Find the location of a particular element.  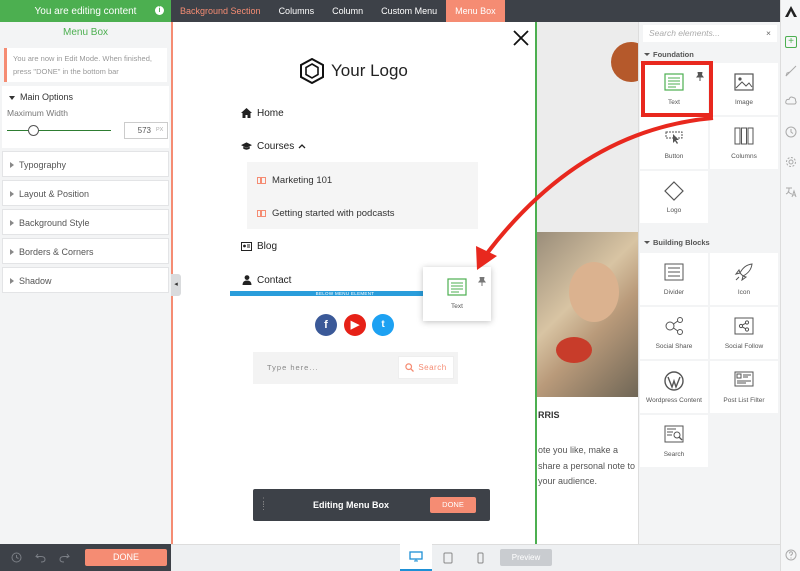

section-background-style: Background Style is located at coordinates (85, 222).